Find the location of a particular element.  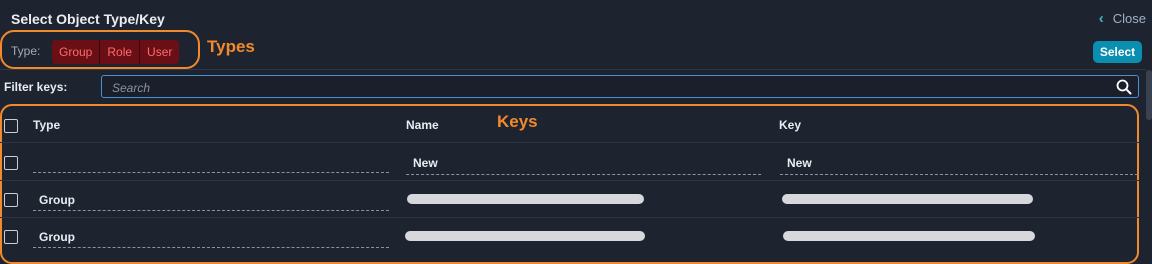

type-option-group: Group is located at coordinates (76, 52).